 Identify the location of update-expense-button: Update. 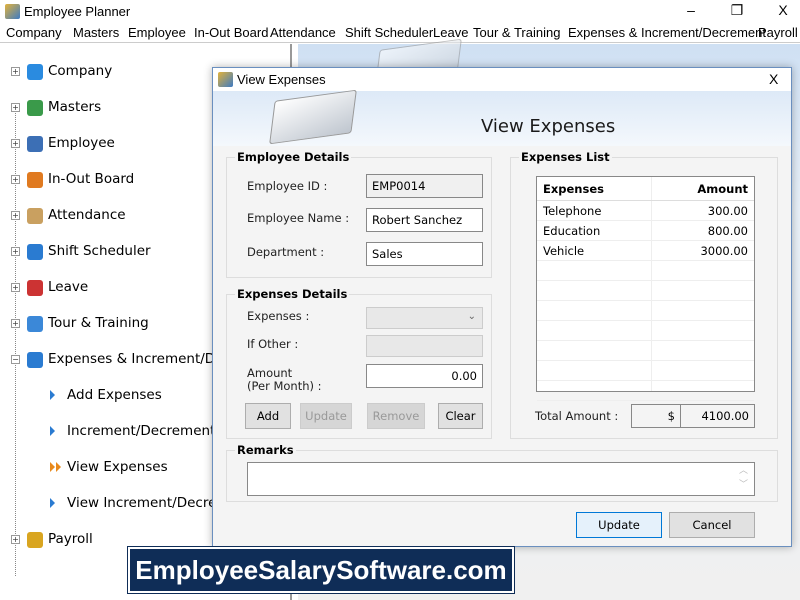
(326, 416).